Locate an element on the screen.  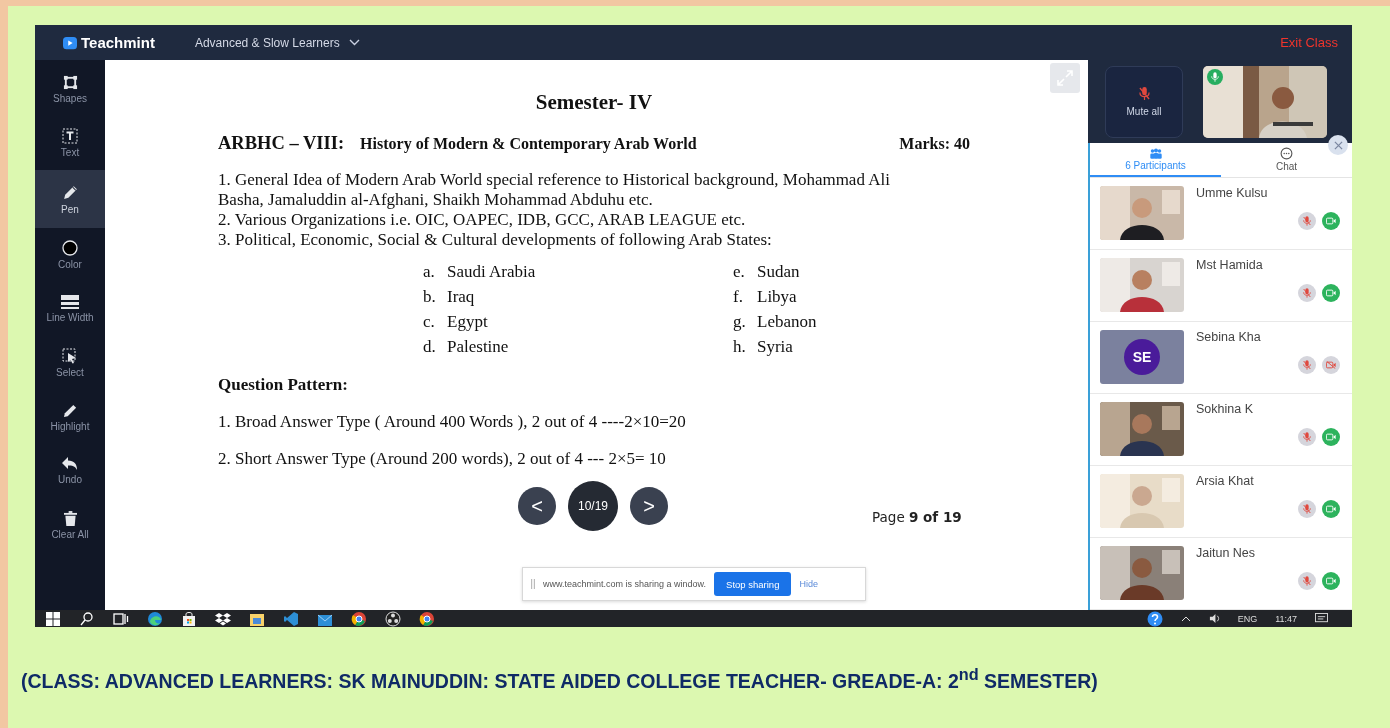
list-letter: f. is located at coordinates (738, 297).